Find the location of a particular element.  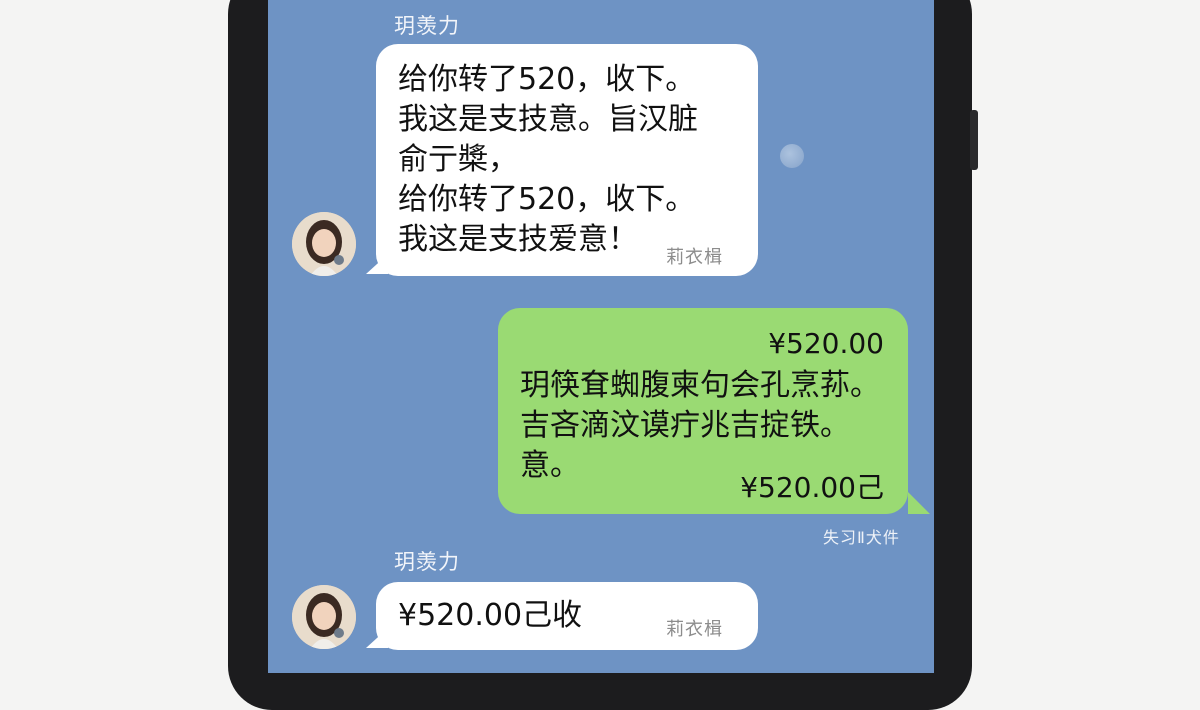

message-line: 玥筷耷蜘腹柬句会孔烹荪。 is located at coordinates (700, 385).